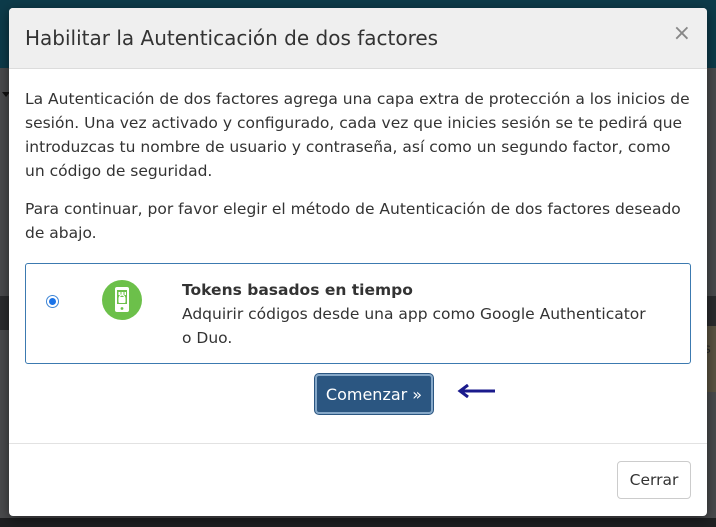 This screenshot has height=527, width=716. I want to click on option-title: Tokens basados en tiempo, so click(297, 290).